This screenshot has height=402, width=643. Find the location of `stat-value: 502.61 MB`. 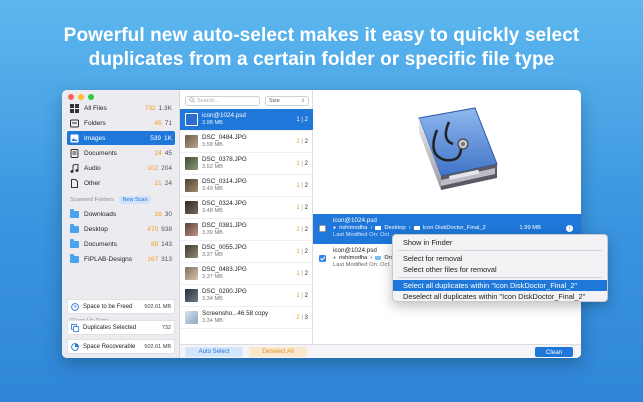

stat-value: 502.61 MB is located at coordinates (157, 306).